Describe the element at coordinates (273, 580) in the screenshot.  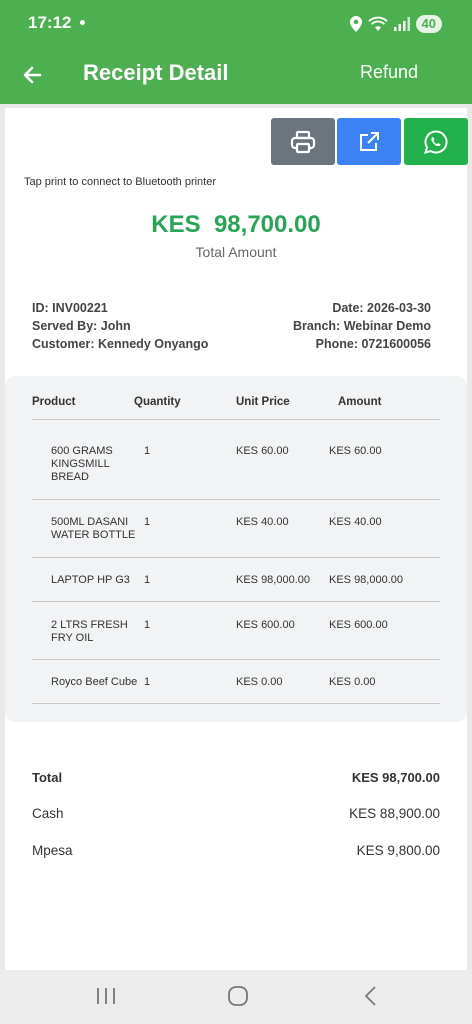
I see `cell-unit-price: KES 98,000.00` at that location.